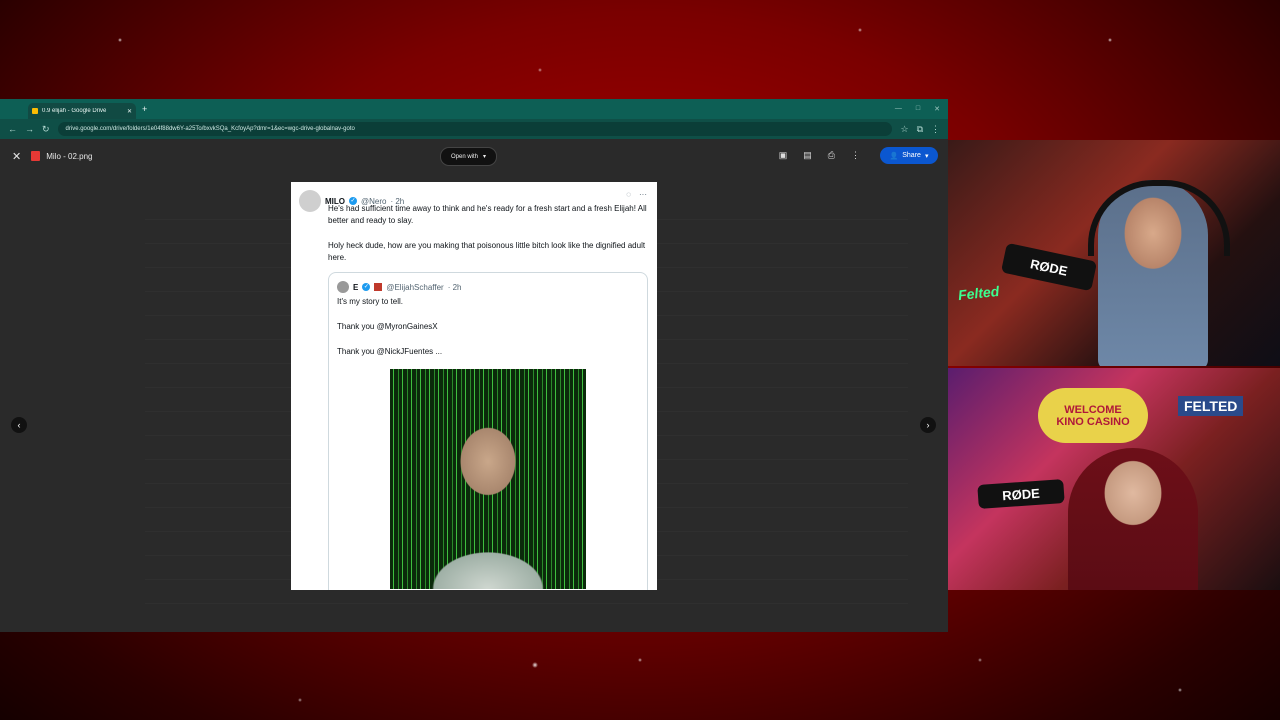 This screenshot has width=1280, height=720. I want to click on welcome-sign: WELCOME KINO CASINO, so click(1093, 415).